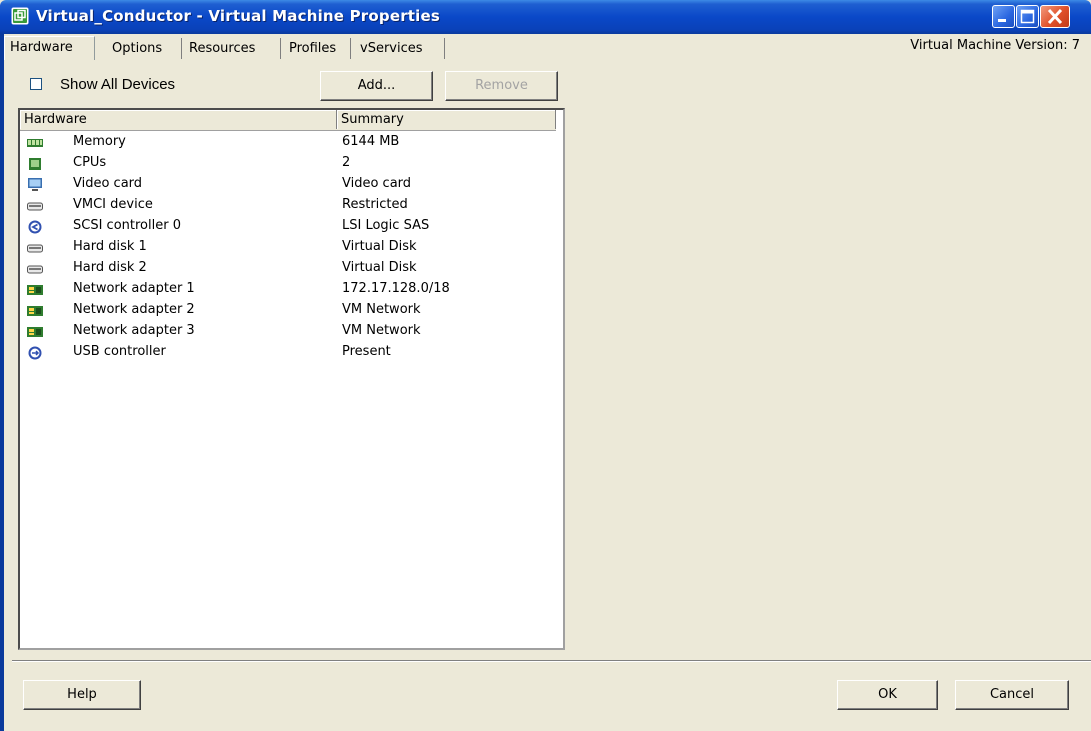 The width and height of the screenshot is (1091, 731). I want to click on hardware-name: Hard disk 1, so click(110, 246).